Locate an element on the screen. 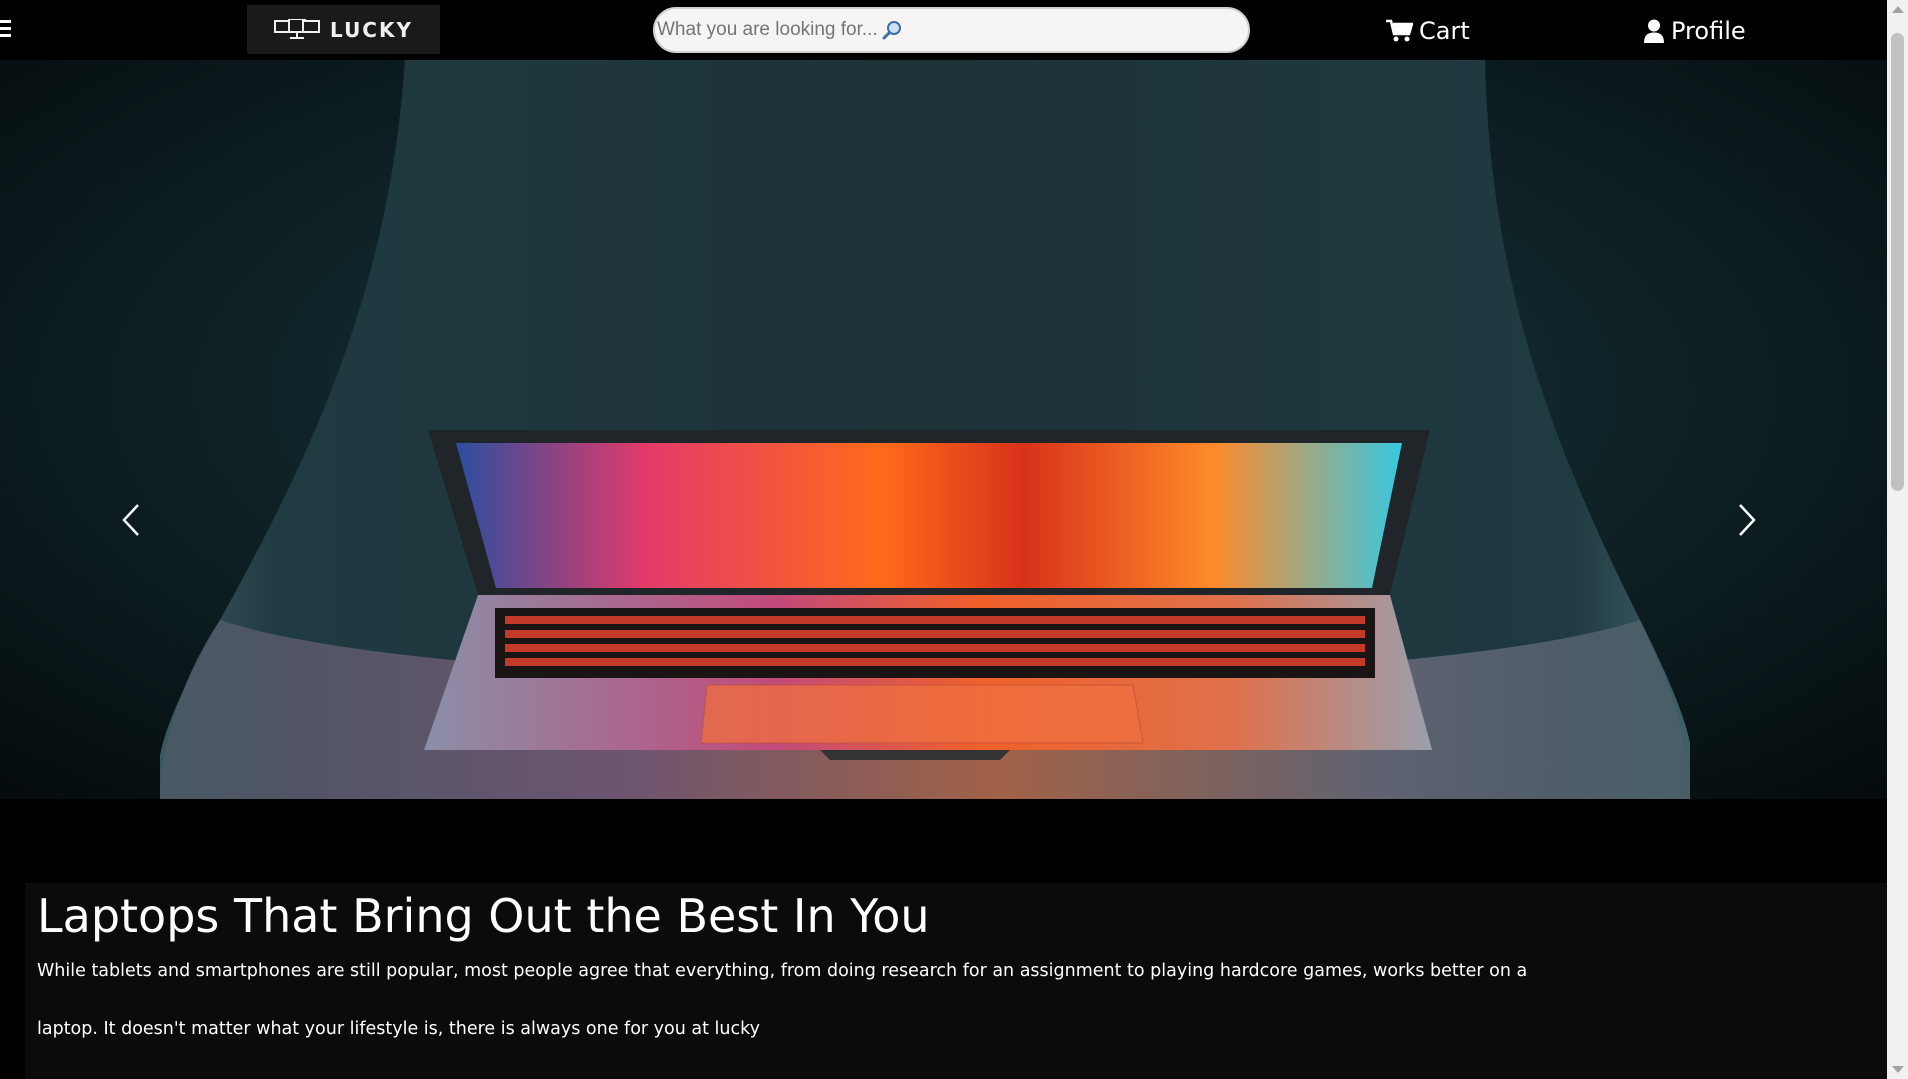 Image resolution: width=1908 pixels, height=1079 pixels. cart-icon is located at coordinates (1399, 30).